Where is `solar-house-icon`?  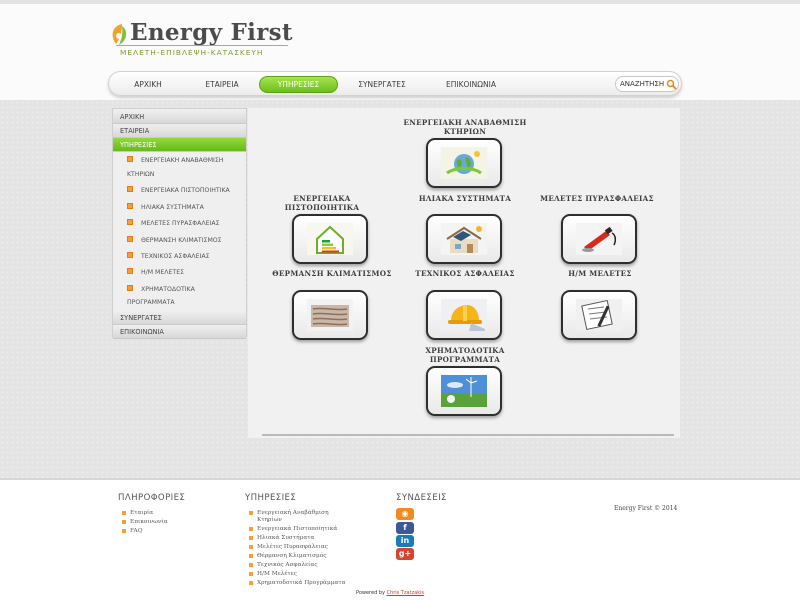
solar-house-icon is located at coordinates (464, 239).